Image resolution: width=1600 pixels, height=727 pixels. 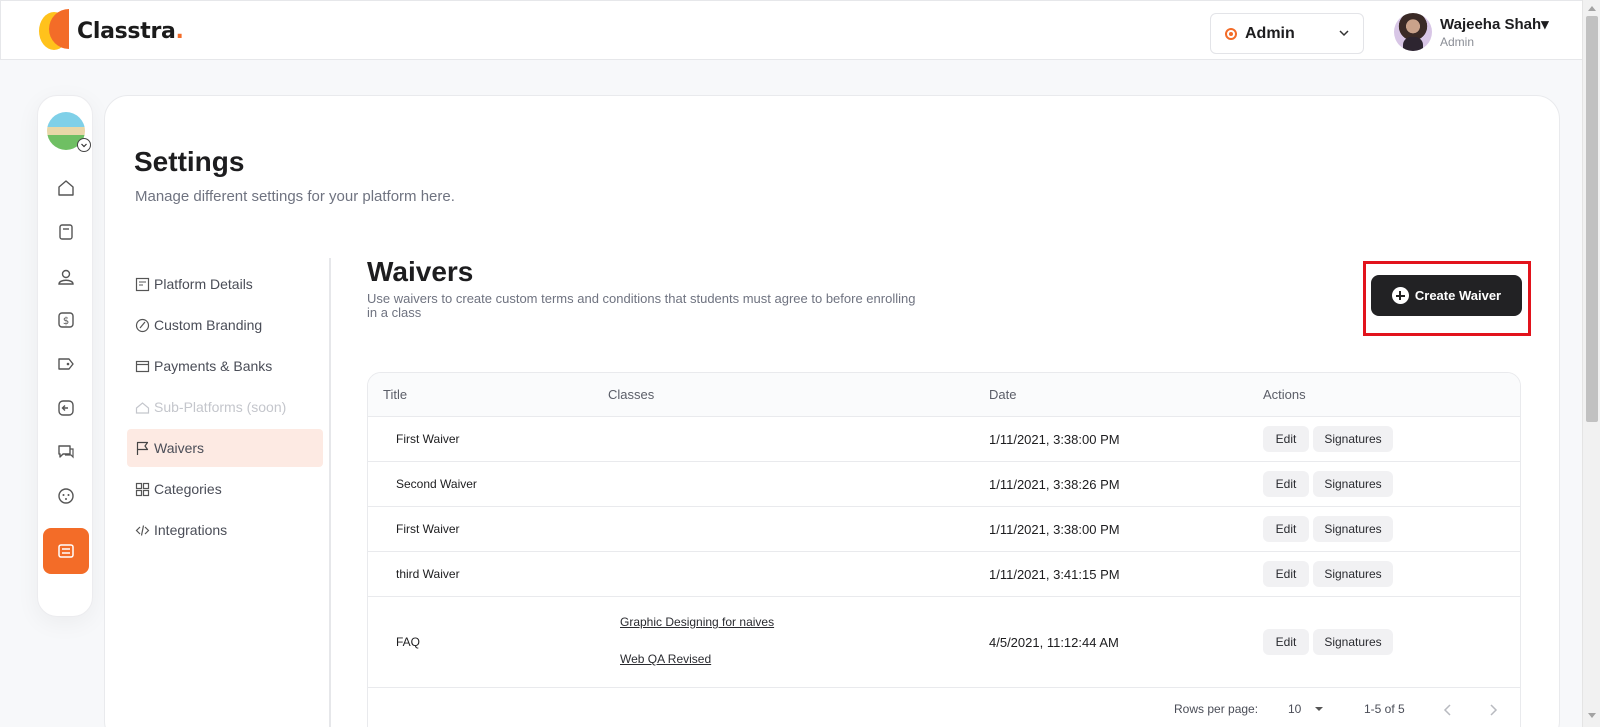 I want to click on book-icon, so click(x=66, y=232).